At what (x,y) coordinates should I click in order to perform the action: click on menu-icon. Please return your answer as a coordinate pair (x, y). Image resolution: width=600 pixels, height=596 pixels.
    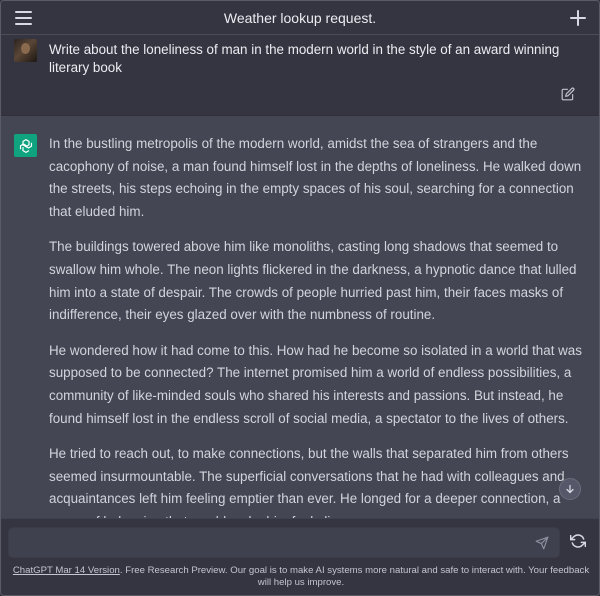
    Looking at the image, I should click on (23, 18).